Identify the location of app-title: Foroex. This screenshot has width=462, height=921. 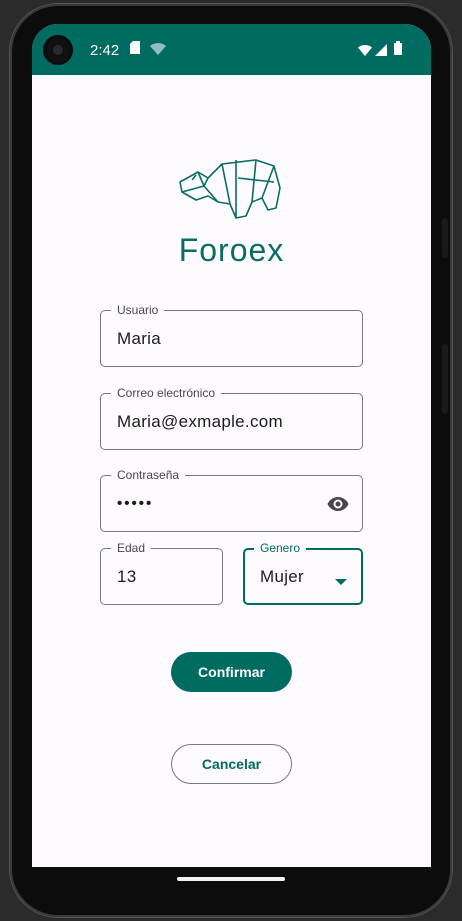
(231, 250).